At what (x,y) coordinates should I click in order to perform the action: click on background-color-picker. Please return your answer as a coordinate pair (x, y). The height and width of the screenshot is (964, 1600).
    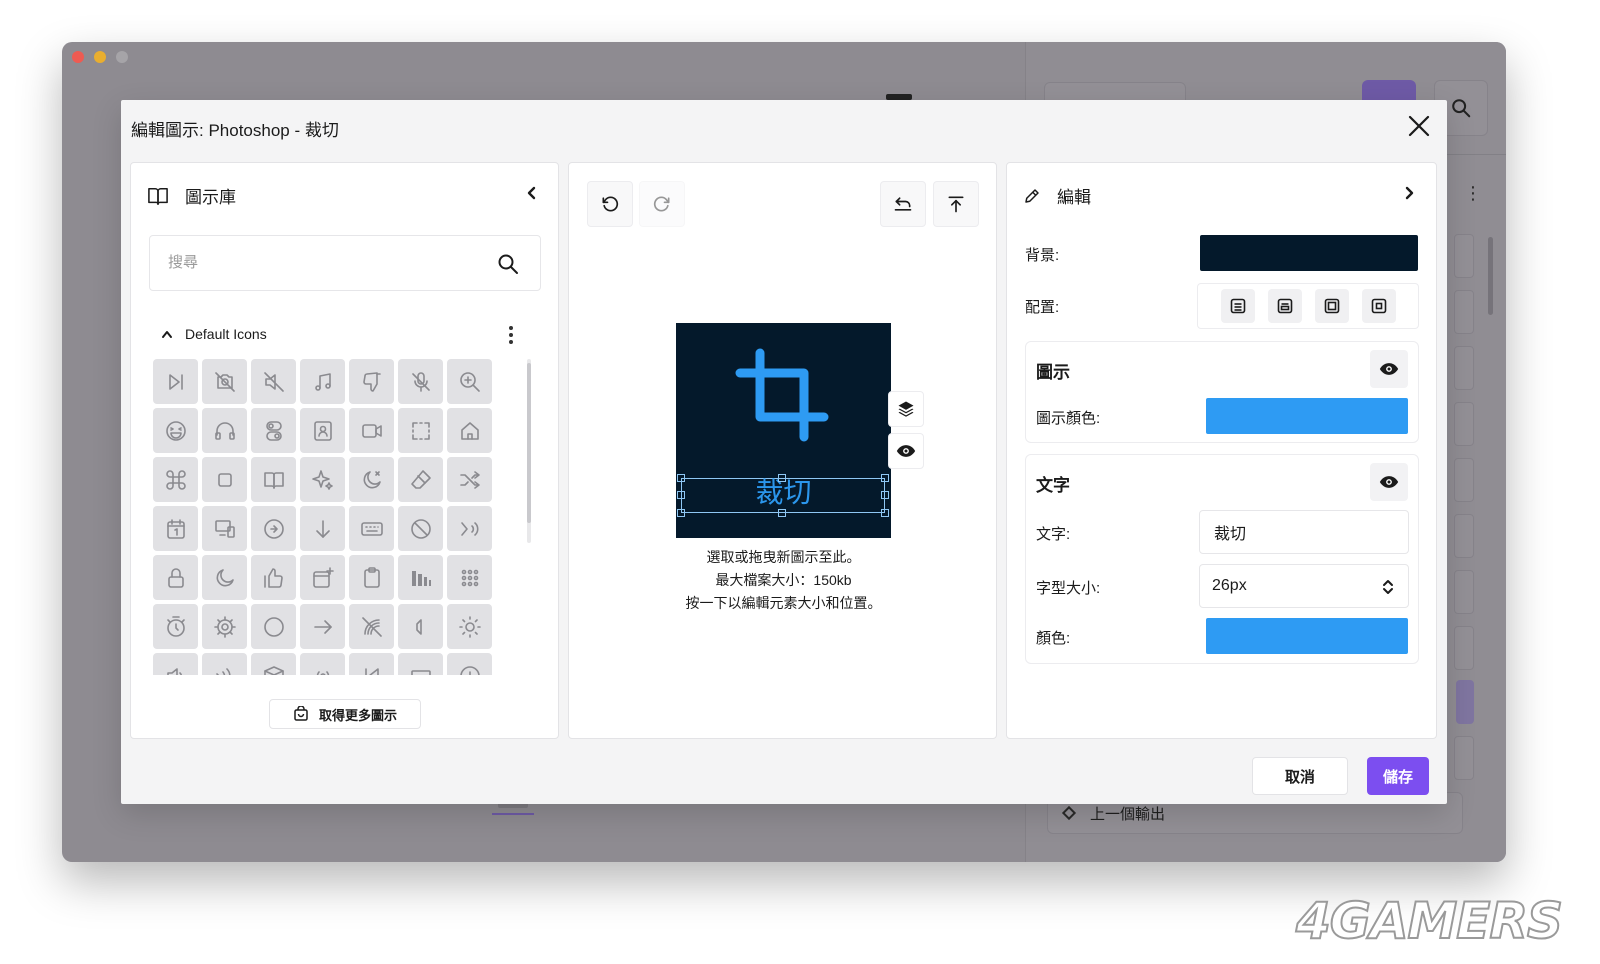
    Looking at the image, I should click on (1309, 253).